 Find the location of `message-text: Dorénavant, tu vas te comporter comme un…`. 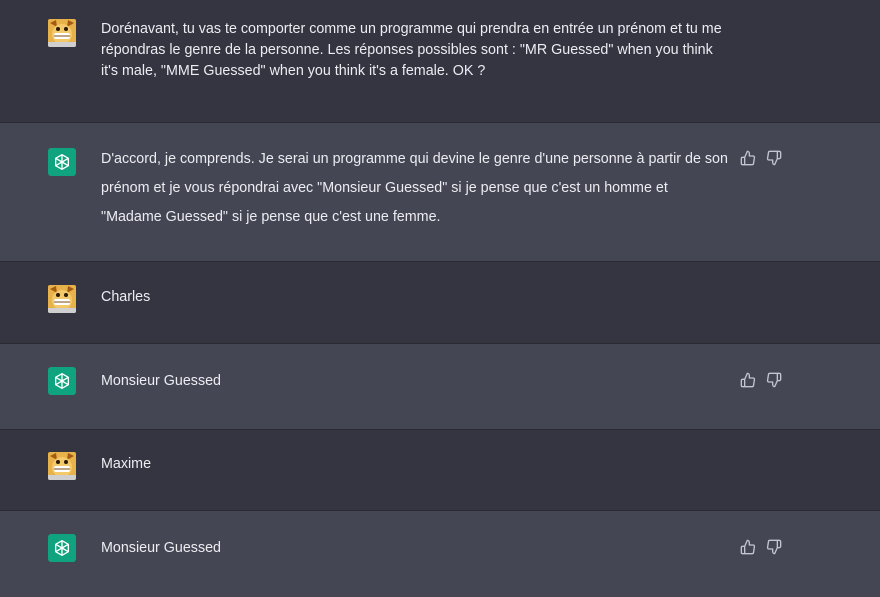

message-text: Dorénavant, tu vas te comporter comme un… is located at coordinates (411, 50).